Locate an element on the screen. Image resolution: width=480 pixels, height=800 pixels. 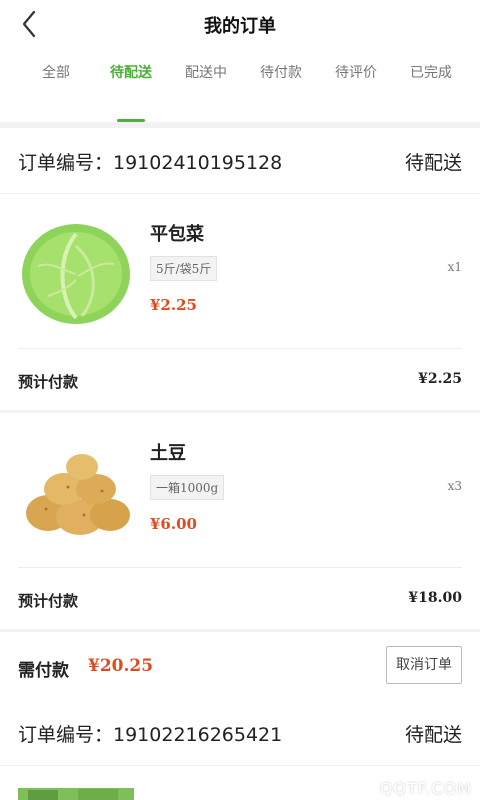
item-name: 平包菜 is located at coordinates (177, 234).